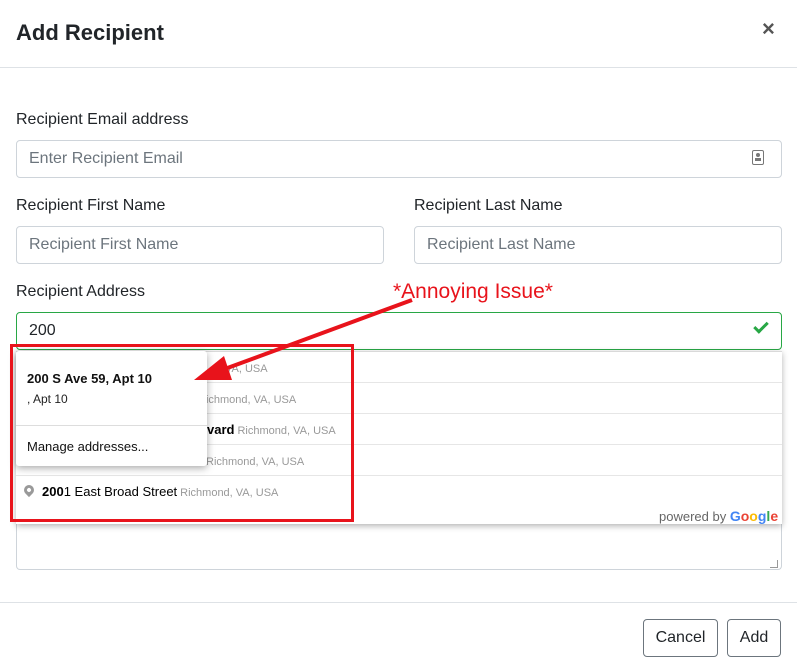 The width and height of the screenshot is (797, 672). What do you see at coordinates (398, 34) in the screenshot?
I see `modal-header: Add Recipient ×` at bounding box center [398, 34].